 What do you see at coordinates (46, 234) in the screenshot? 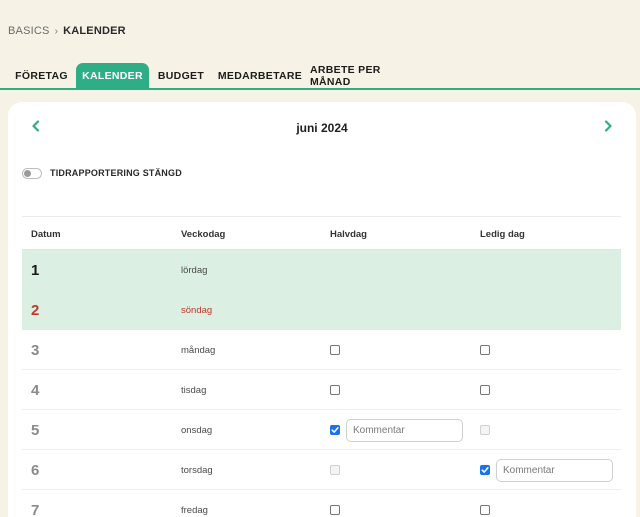
I see `header-date: Datum` at bounding box center [46, 234].